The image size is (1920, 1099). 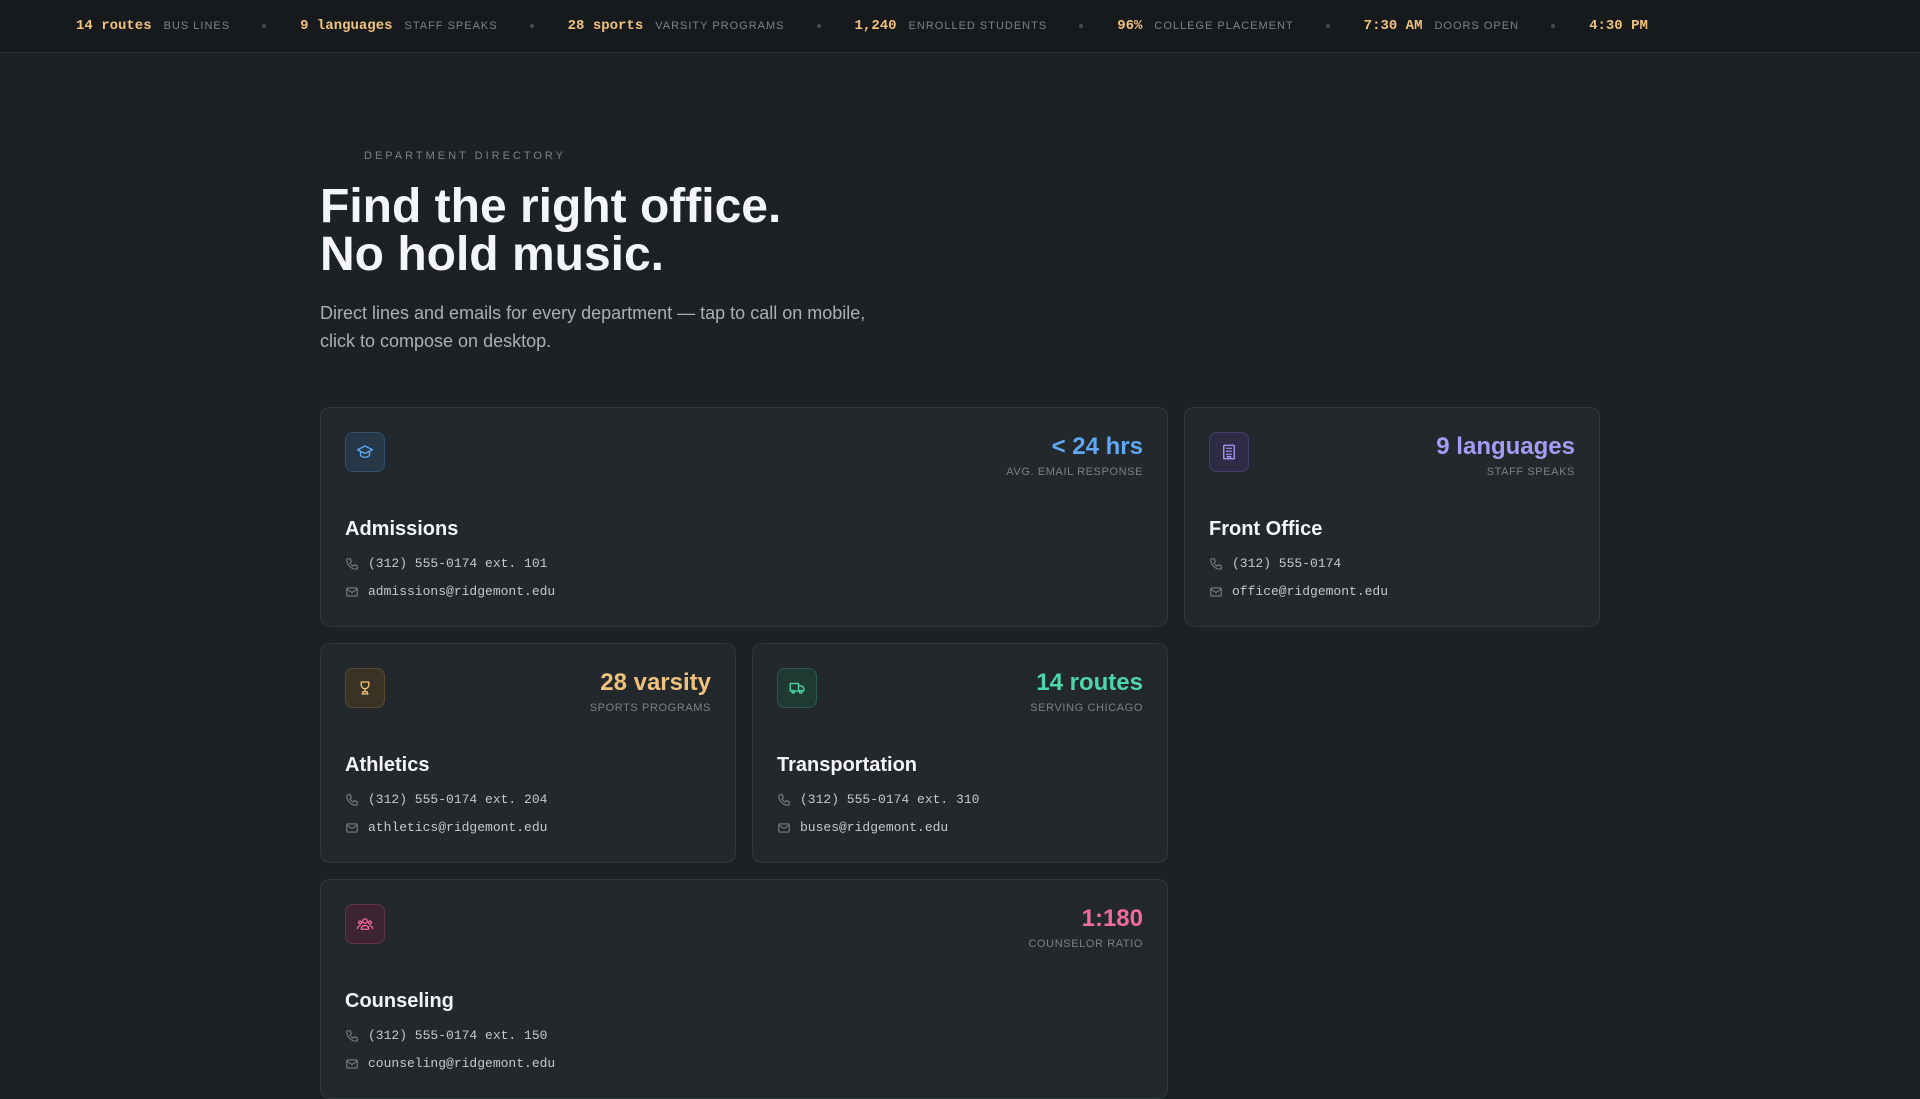 I want to click on phone-number: (312) 555-0174 ext. 101, so click(x=458, y=563).